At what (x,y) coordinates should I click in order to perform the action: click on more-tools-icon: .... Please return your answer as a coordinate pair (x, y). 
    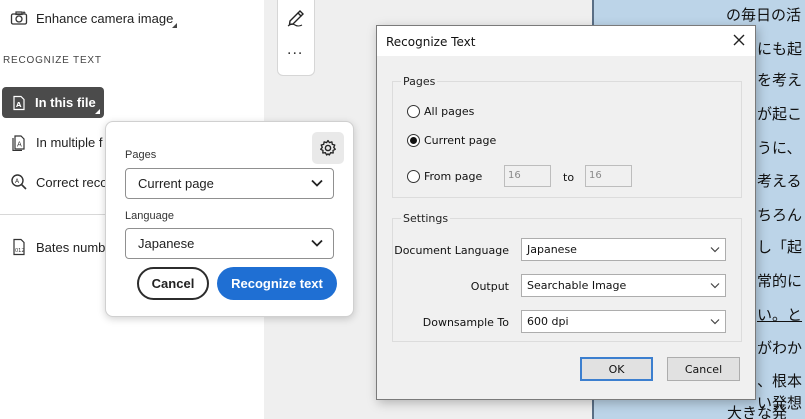
    Looking at the image, I should click on (295, 50).